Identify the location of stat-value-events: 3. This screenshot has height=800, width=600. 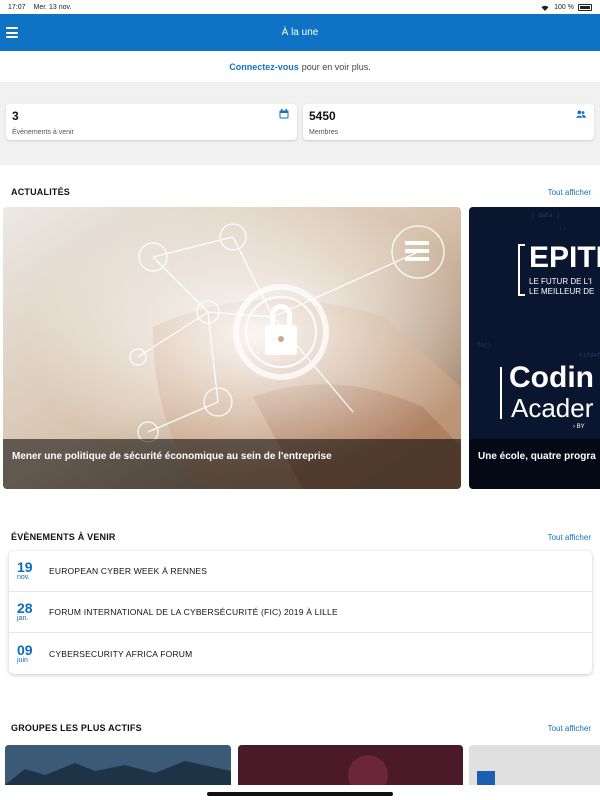
(15, 116).